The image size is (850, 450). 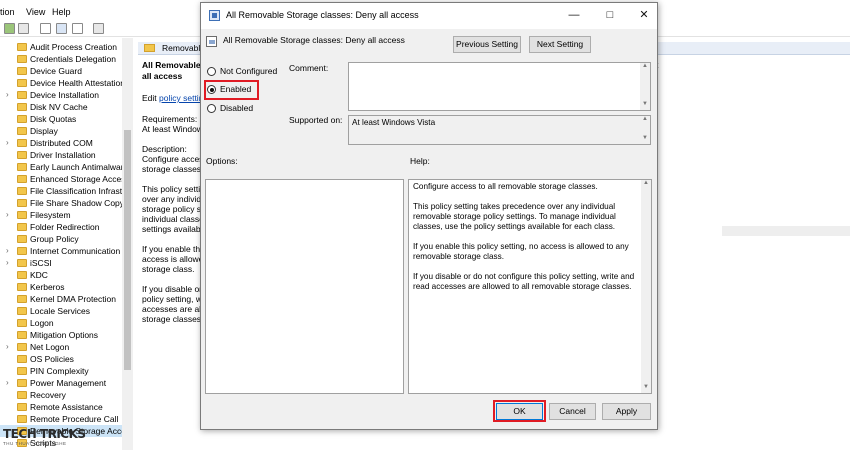 I want to click on menu-help: Help, so click(x=61, y=12).